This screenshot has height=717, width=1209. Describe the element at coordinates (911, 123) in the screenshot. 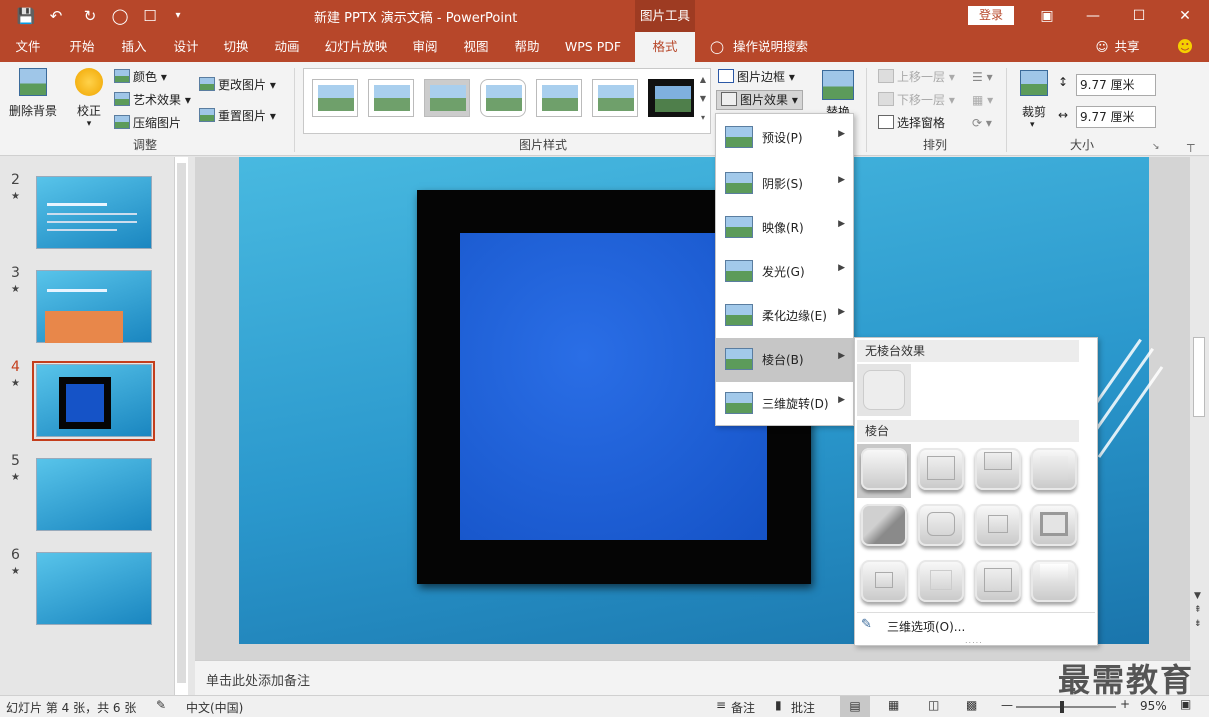

I see `selection-pane-button: 选择窗格` at that location.